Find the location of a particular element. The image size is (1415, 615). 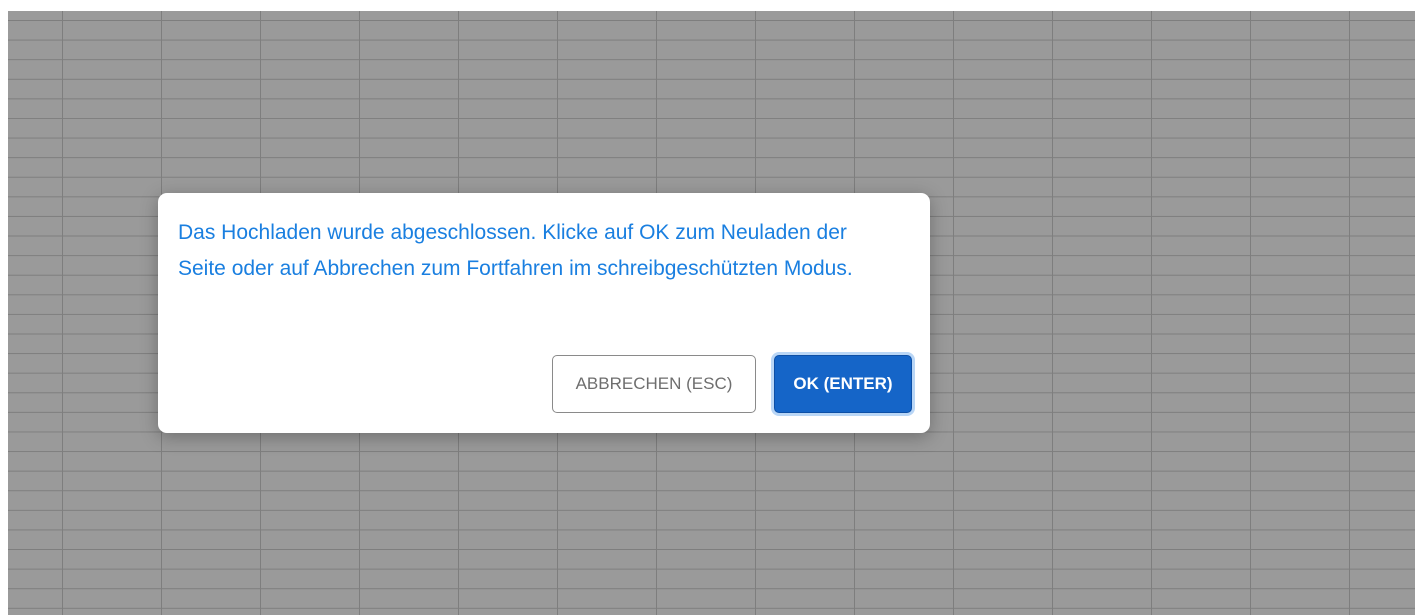

ok-button: OK (ENTER) is located at coordinates (843, 384).